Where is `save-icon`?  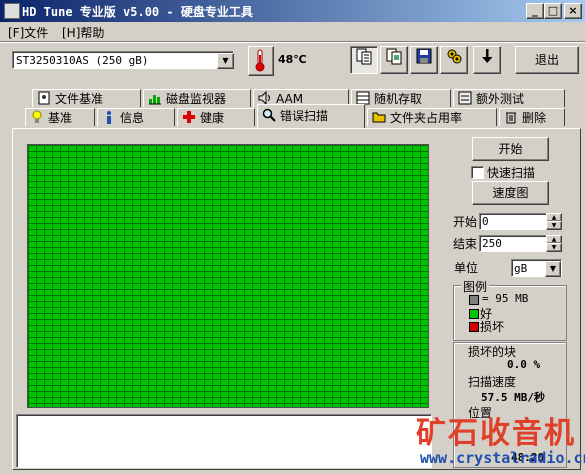 save-icon is located at coordinates (424, 60).